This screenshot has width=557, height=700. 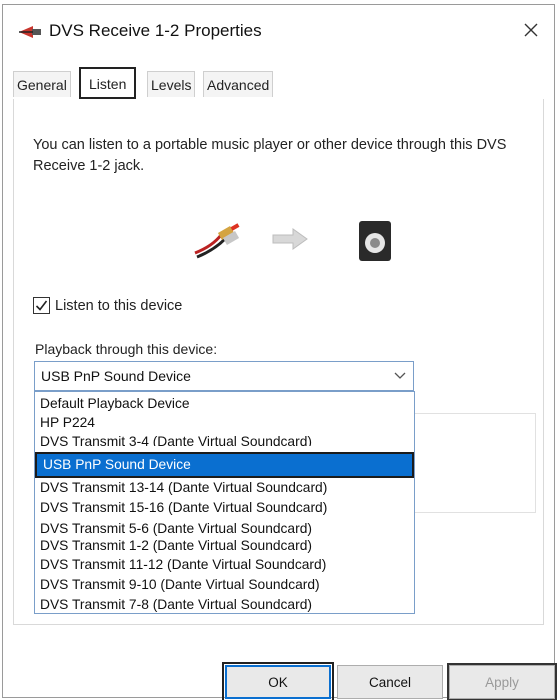 I want to click on title-bar: DVS Receive 1-2 Properties, so click(x=278, y=31).